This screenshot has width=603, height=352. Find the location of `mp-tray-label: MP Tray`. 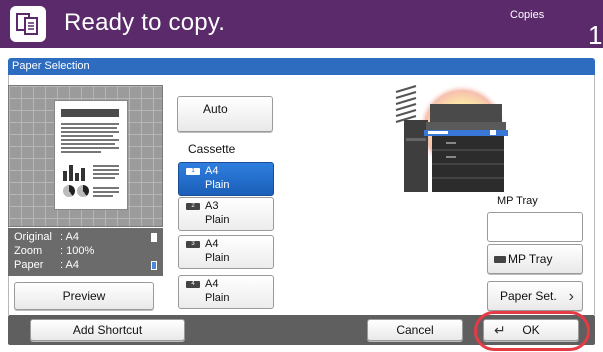

mp-tray-label: MP Tray is located at coordinates (517, 201).